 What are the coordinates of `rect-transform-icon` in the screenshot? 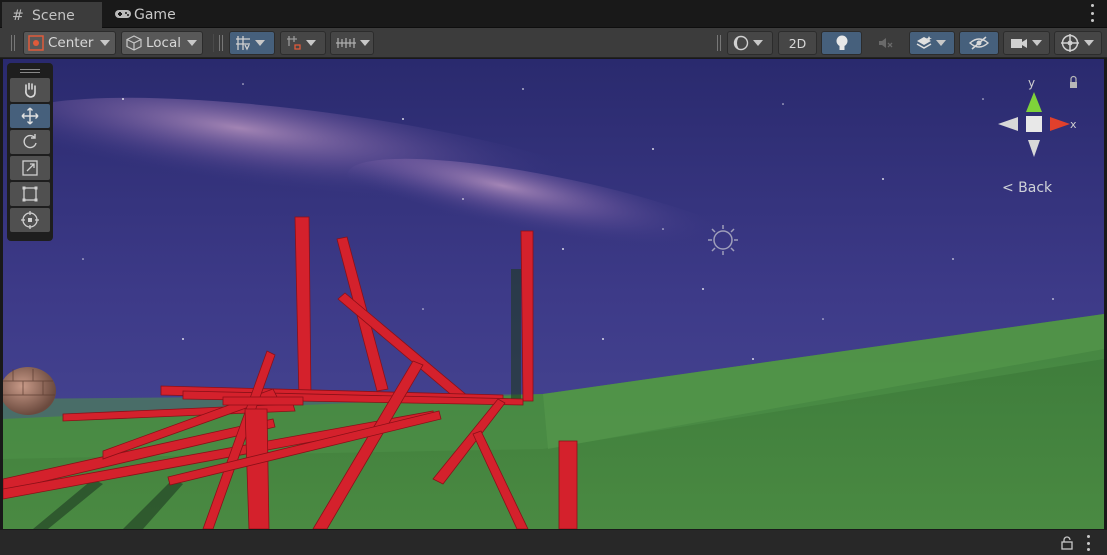 It's located at (30, 194).